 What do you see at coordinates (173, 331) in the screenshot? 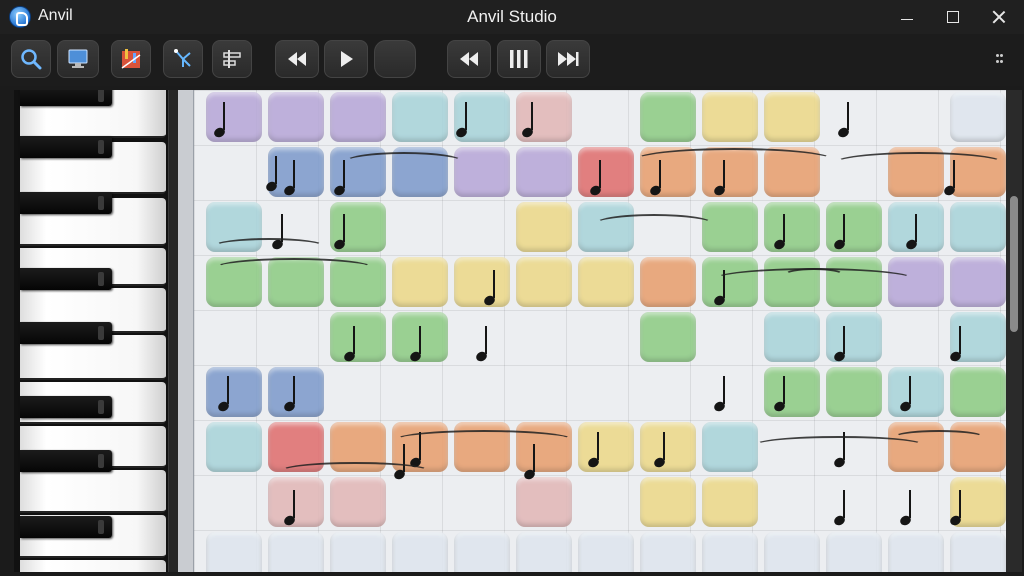
I see `panel-divider` at bounding box center [173, 331].